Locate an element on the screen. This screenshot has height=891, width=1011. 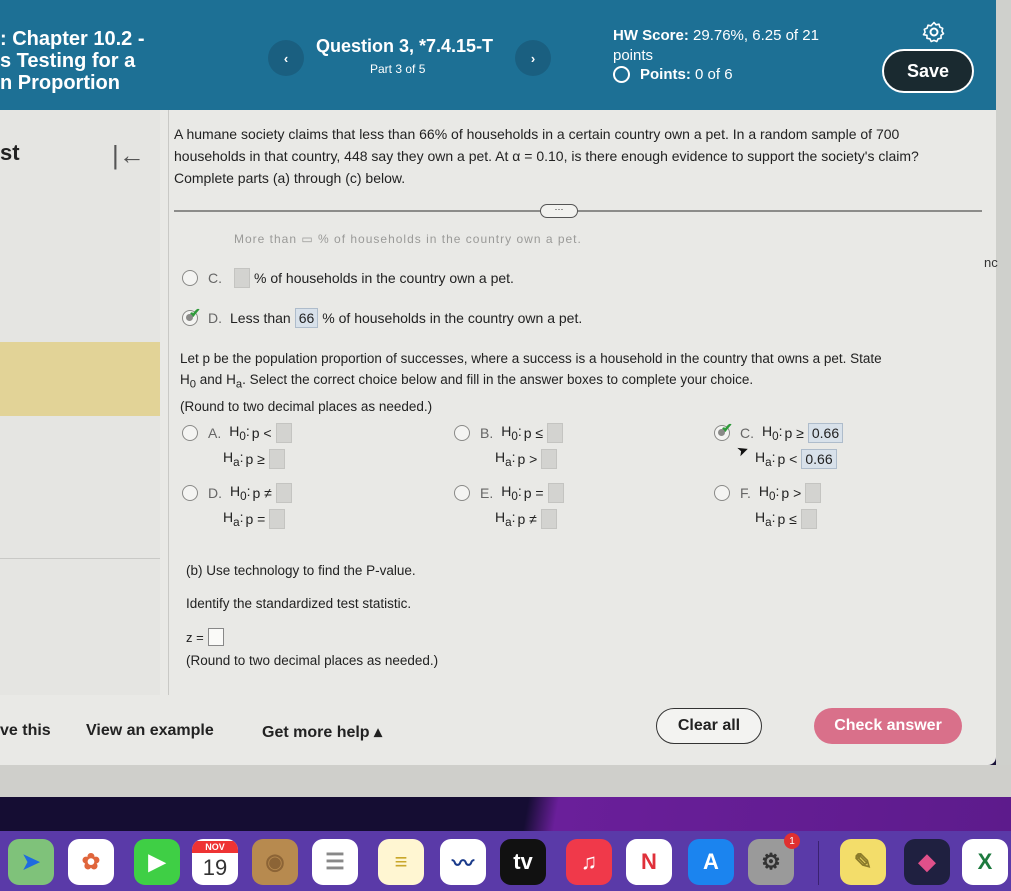
ha-symbol: H is located at coordinates (231, 379).